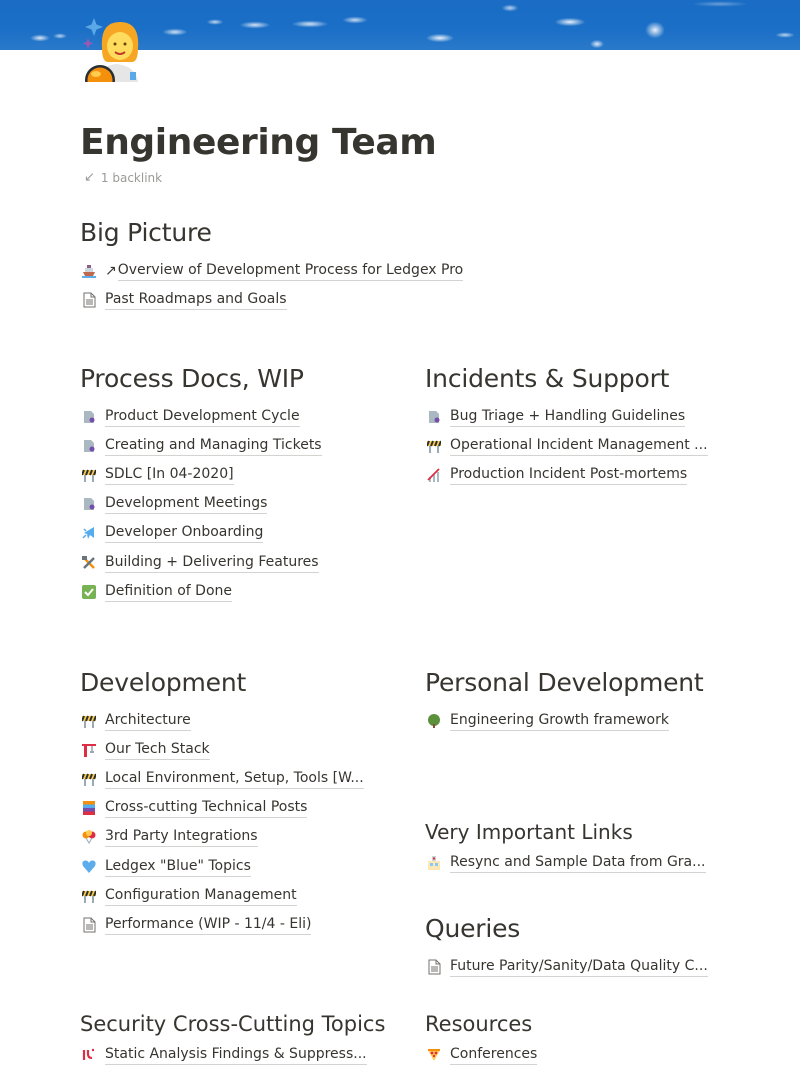  What do you see at coordinates (89, 750) in the screenshot?
I see `crane-icon` at bounding box center [89, 750].